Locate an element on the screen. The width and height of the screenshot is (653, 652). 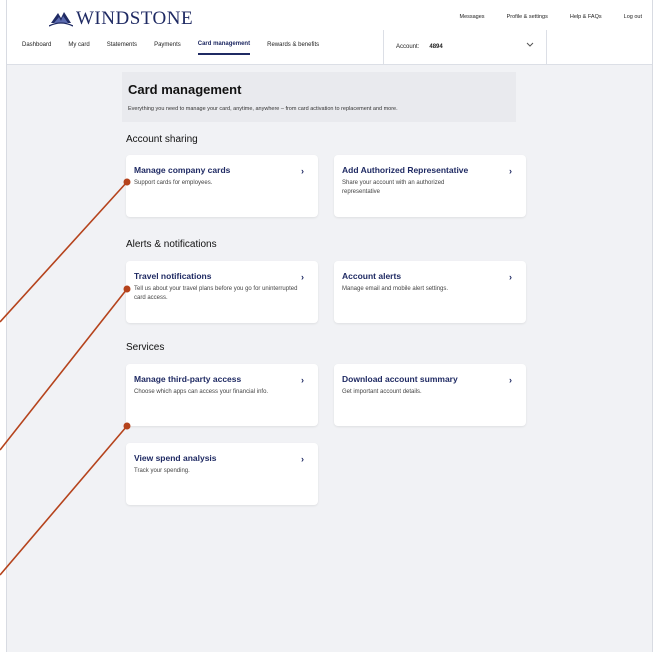
brand-logo: WINDSTONE is located at coordinates (121, 19).